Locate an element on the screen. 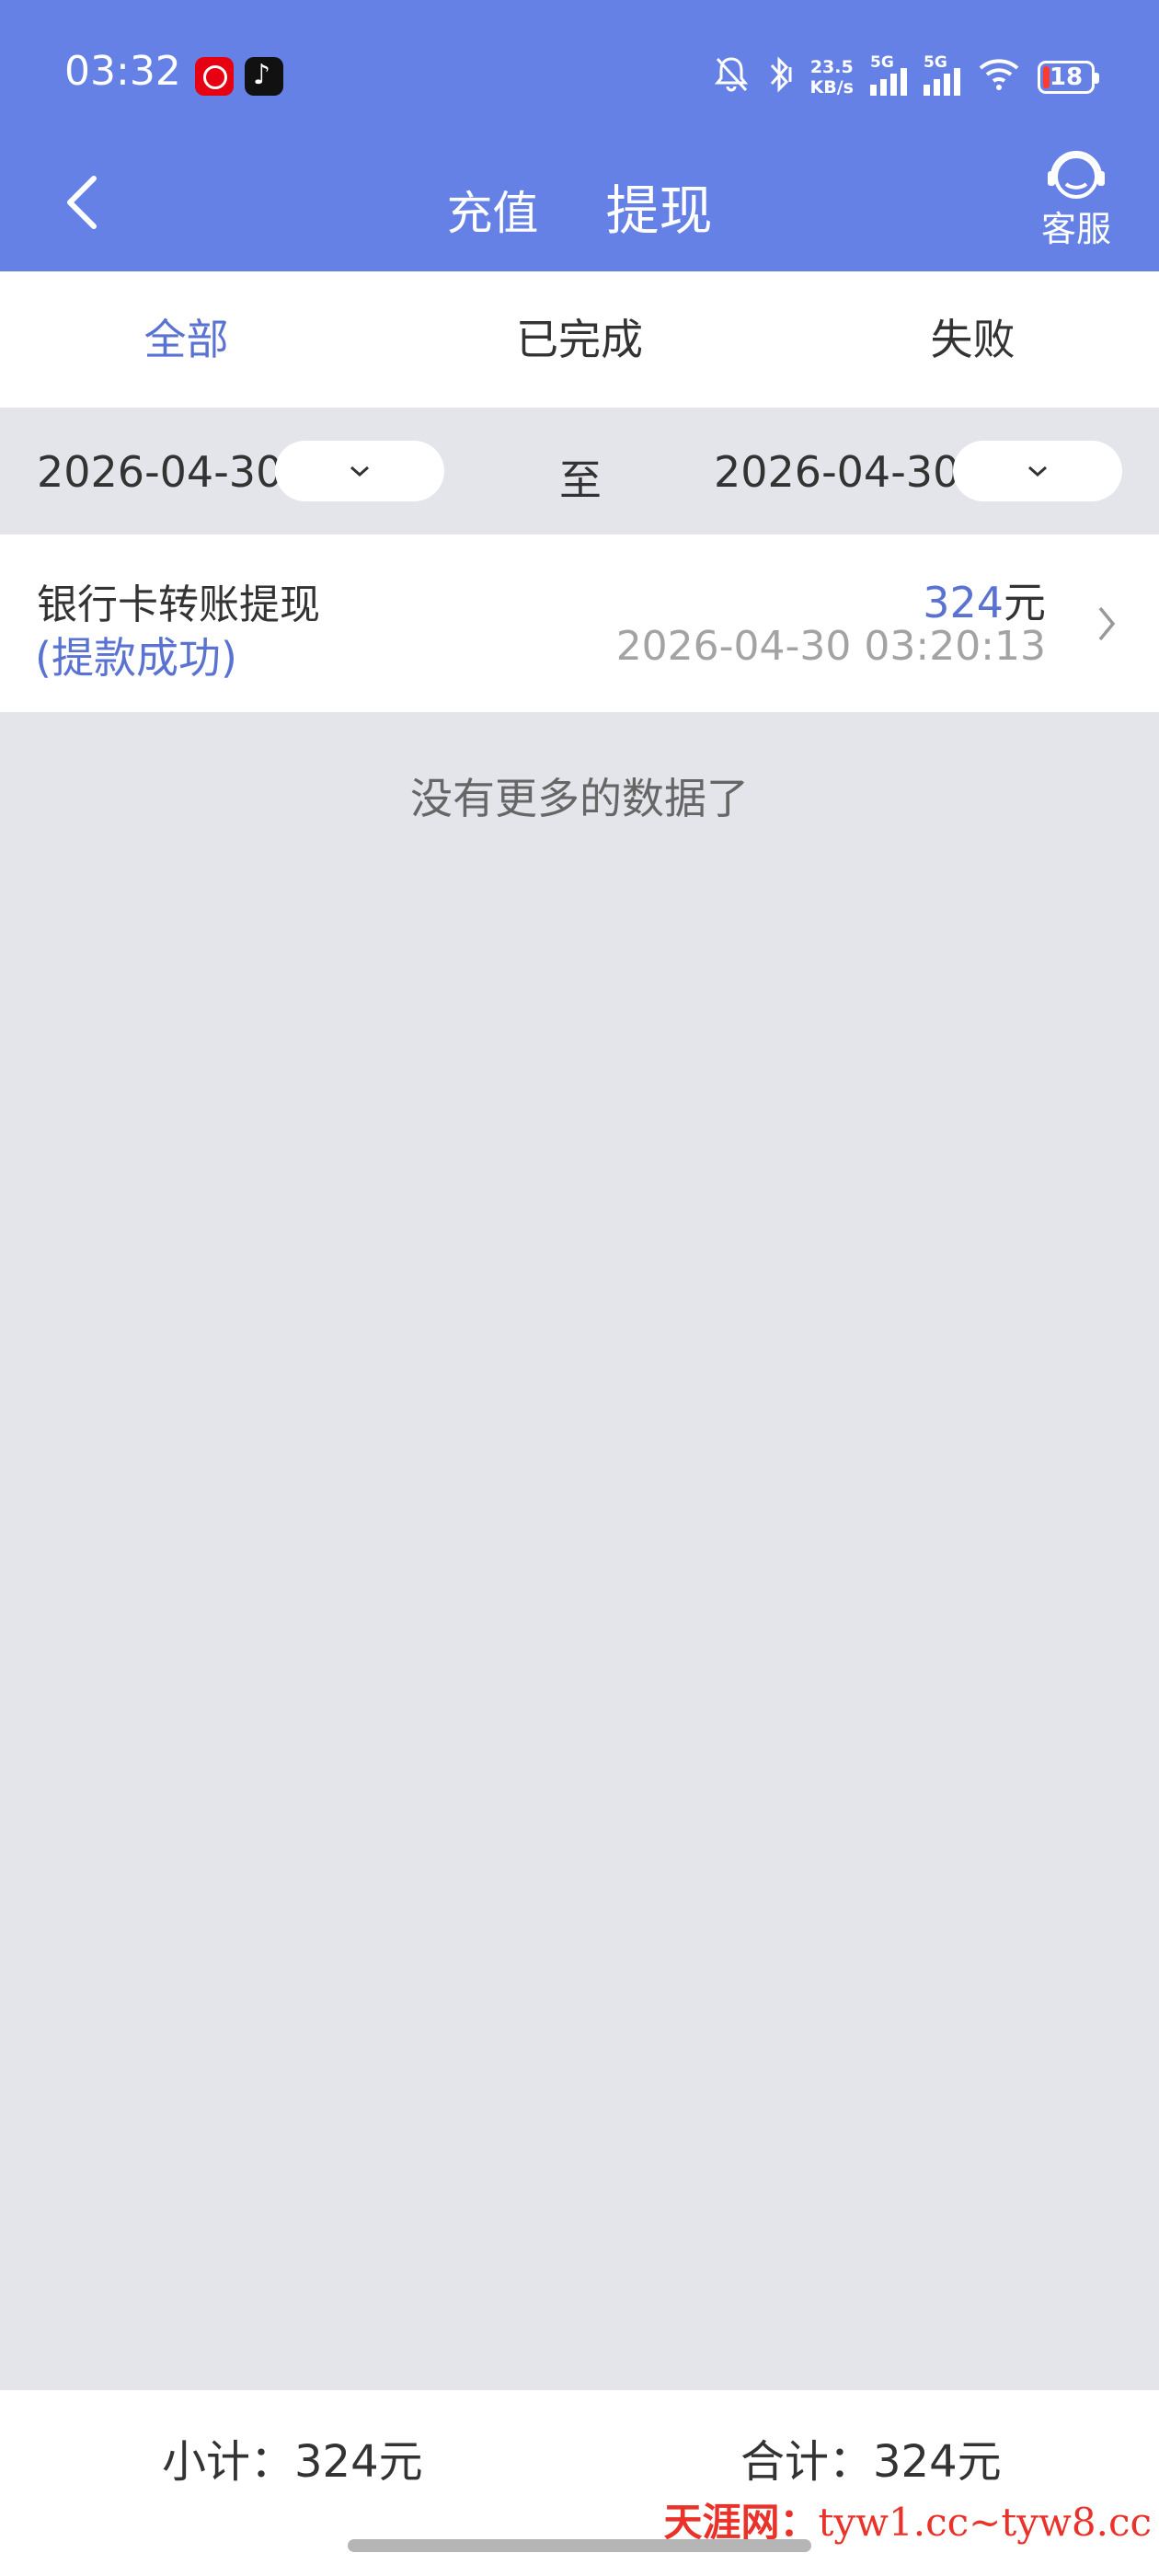  customer-service-button: 客服 is located at coordinates (1076, 198).